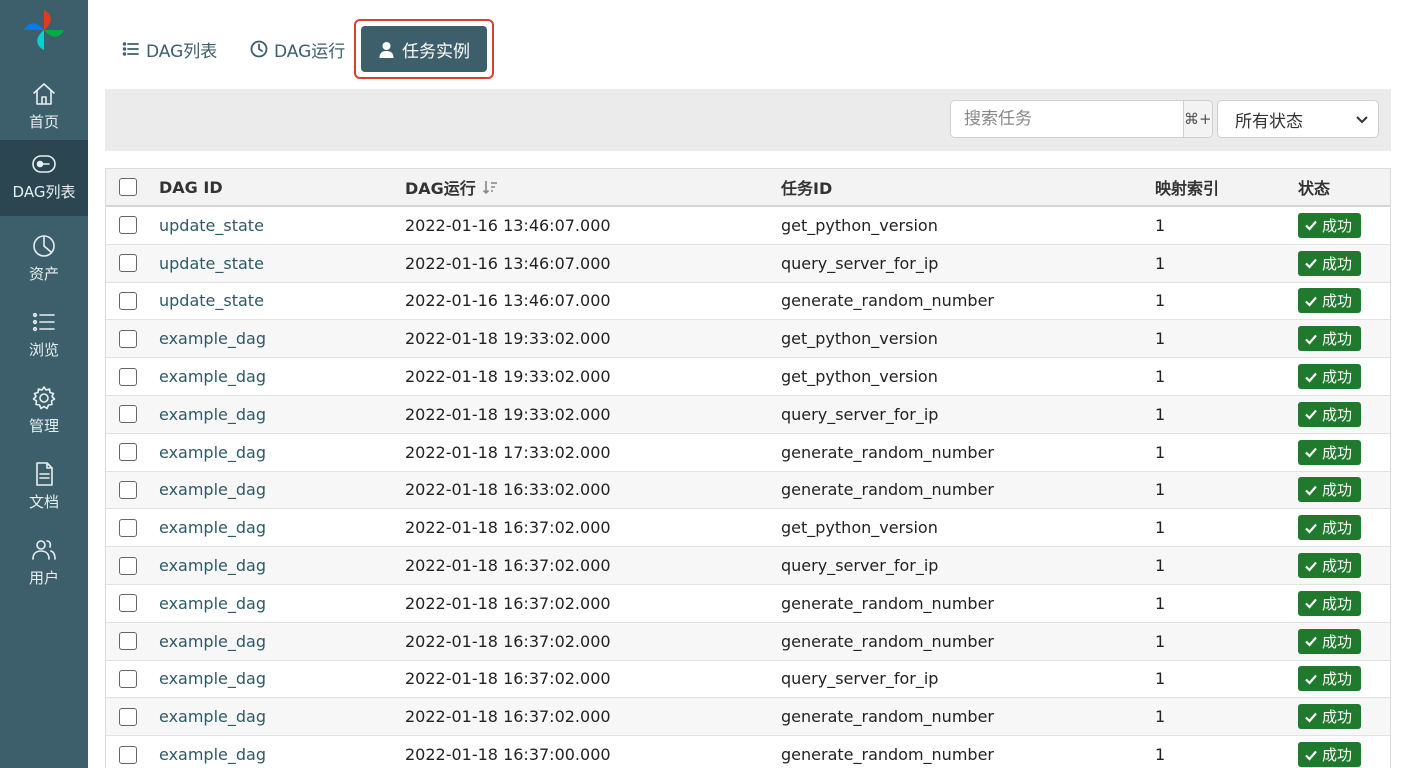 Image resolution: width=1408 pixels, height=768 pixels. What do you see at coordinates (182, 51) in the screenshot?
I see `tab-label: DAG列表` at bounding box center [182, 51].